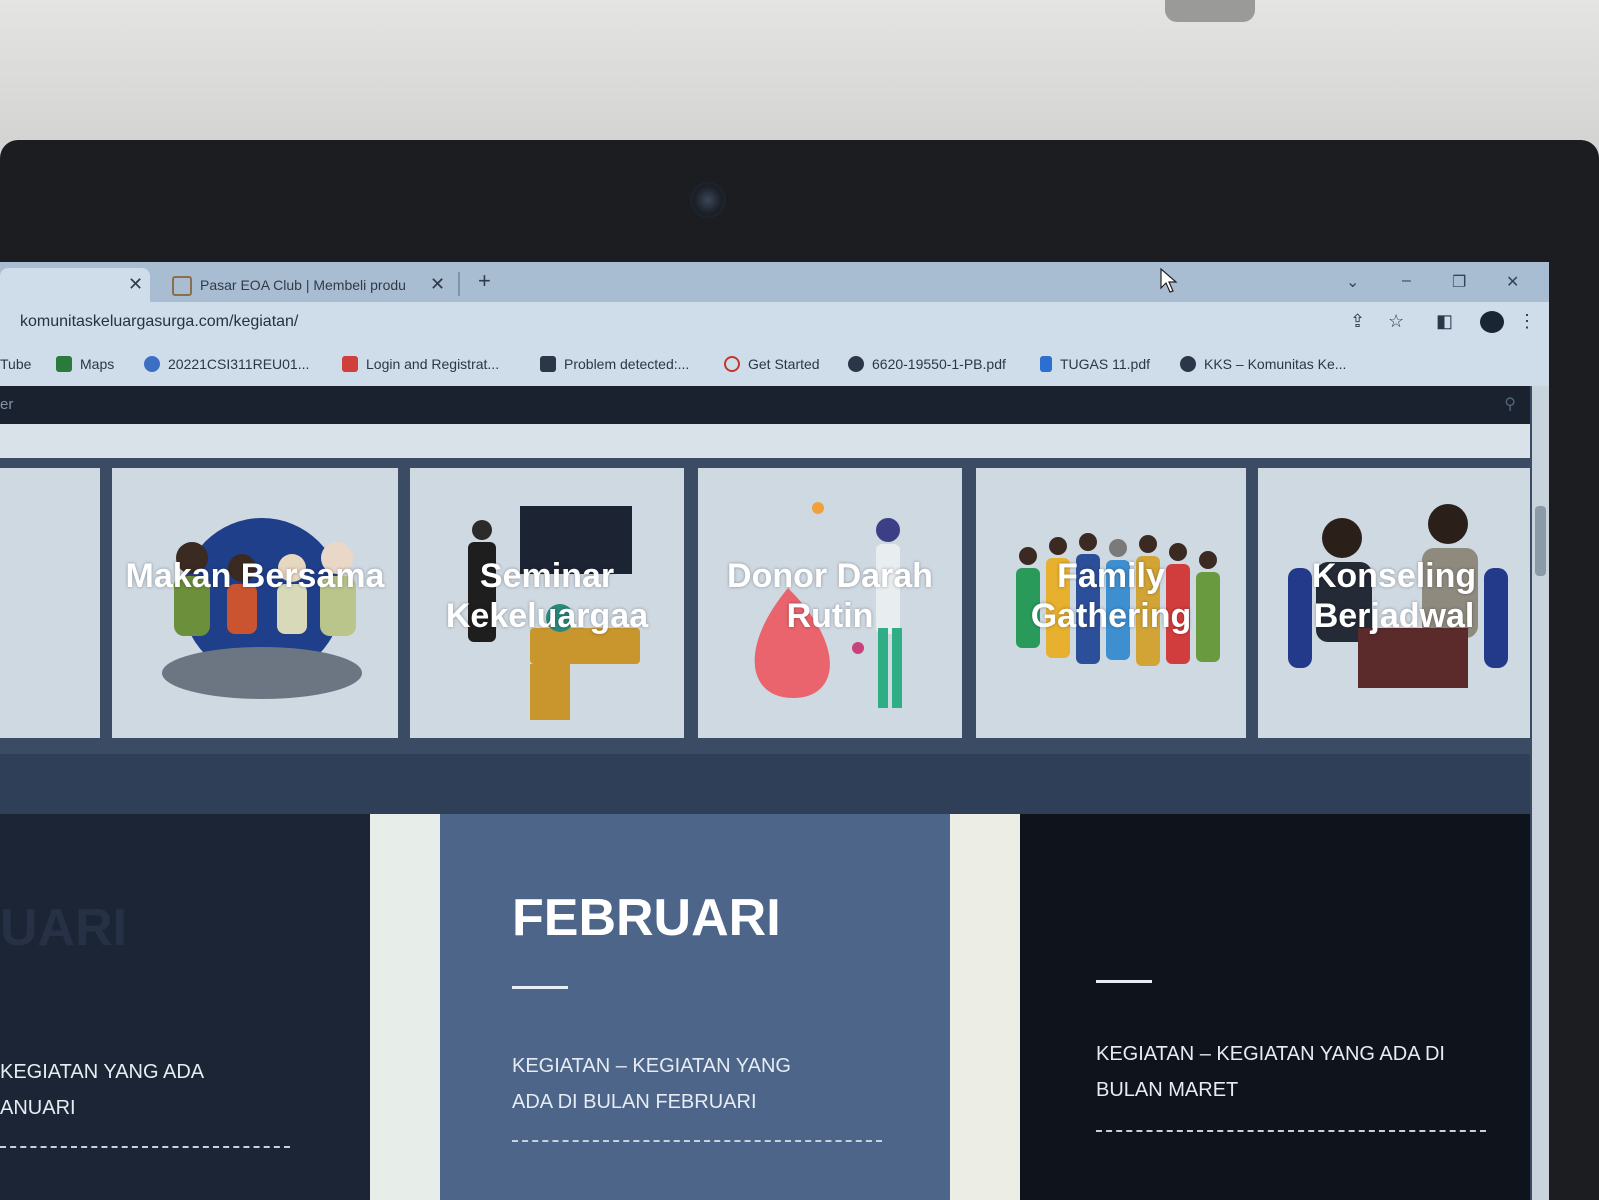 Image resolution: width=1599 pixels, height=1200 pixels. What do you see at coordinates (708, 200) in the screenshot?
I see `webcam-icon` at bounding box center [708, 200].